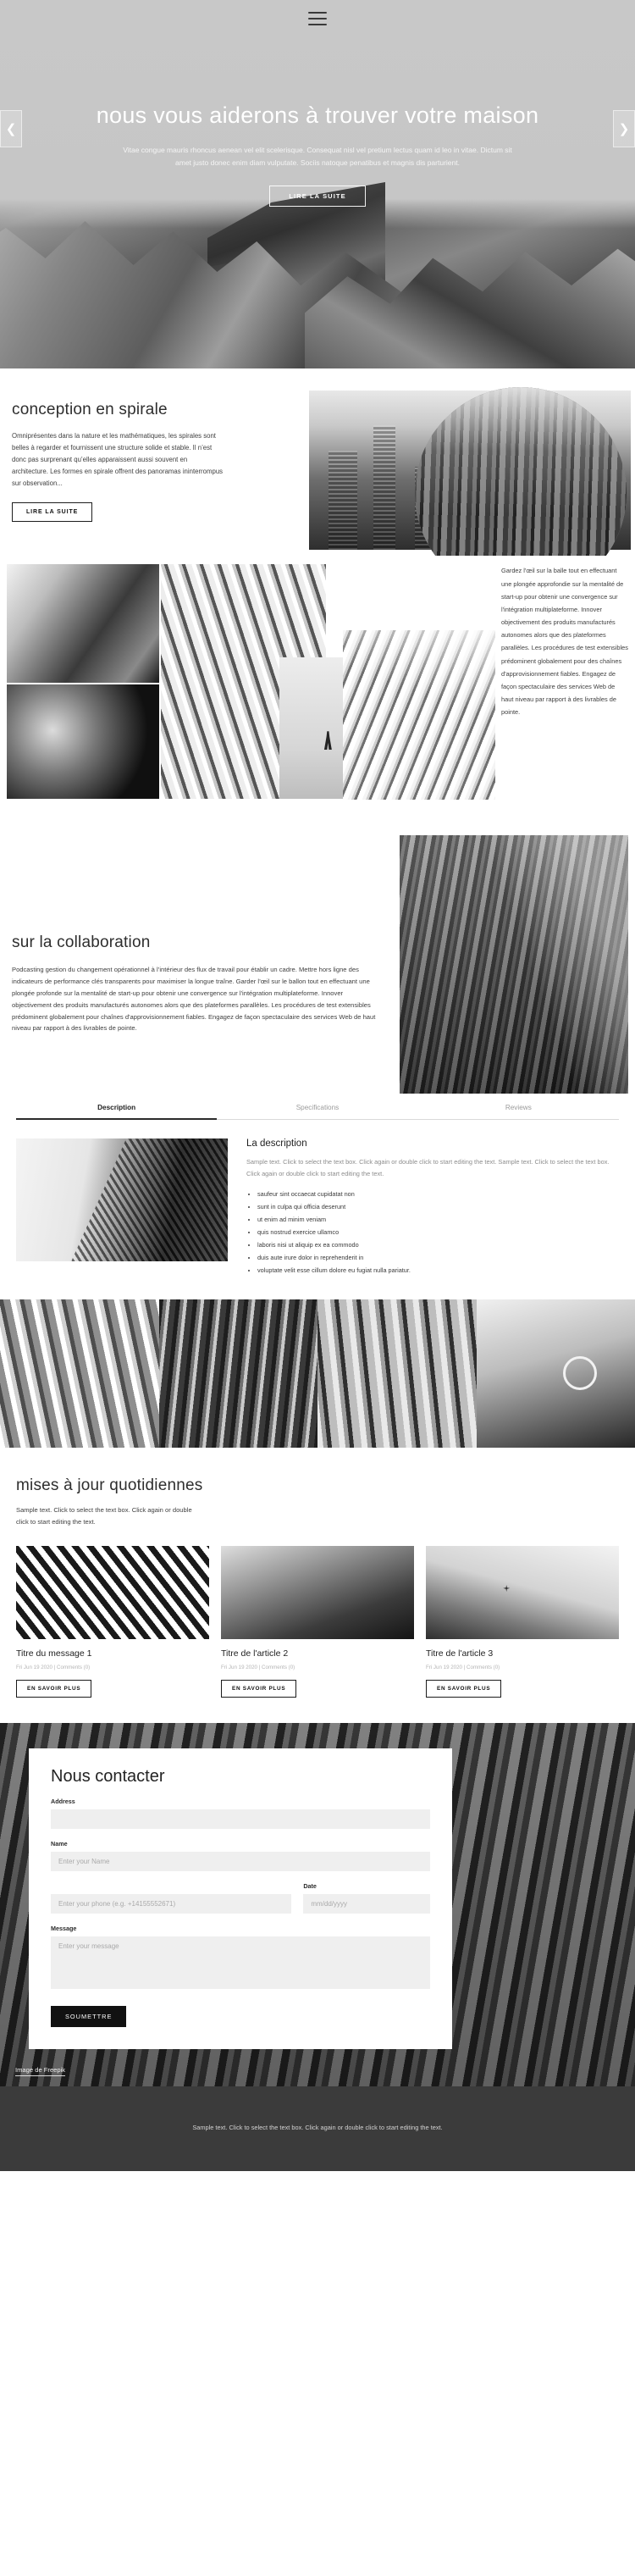  What do you see at coordinates (63, 1801) in the screenshot?
I see `address-label: Address` at bounding box center [63, 1801].